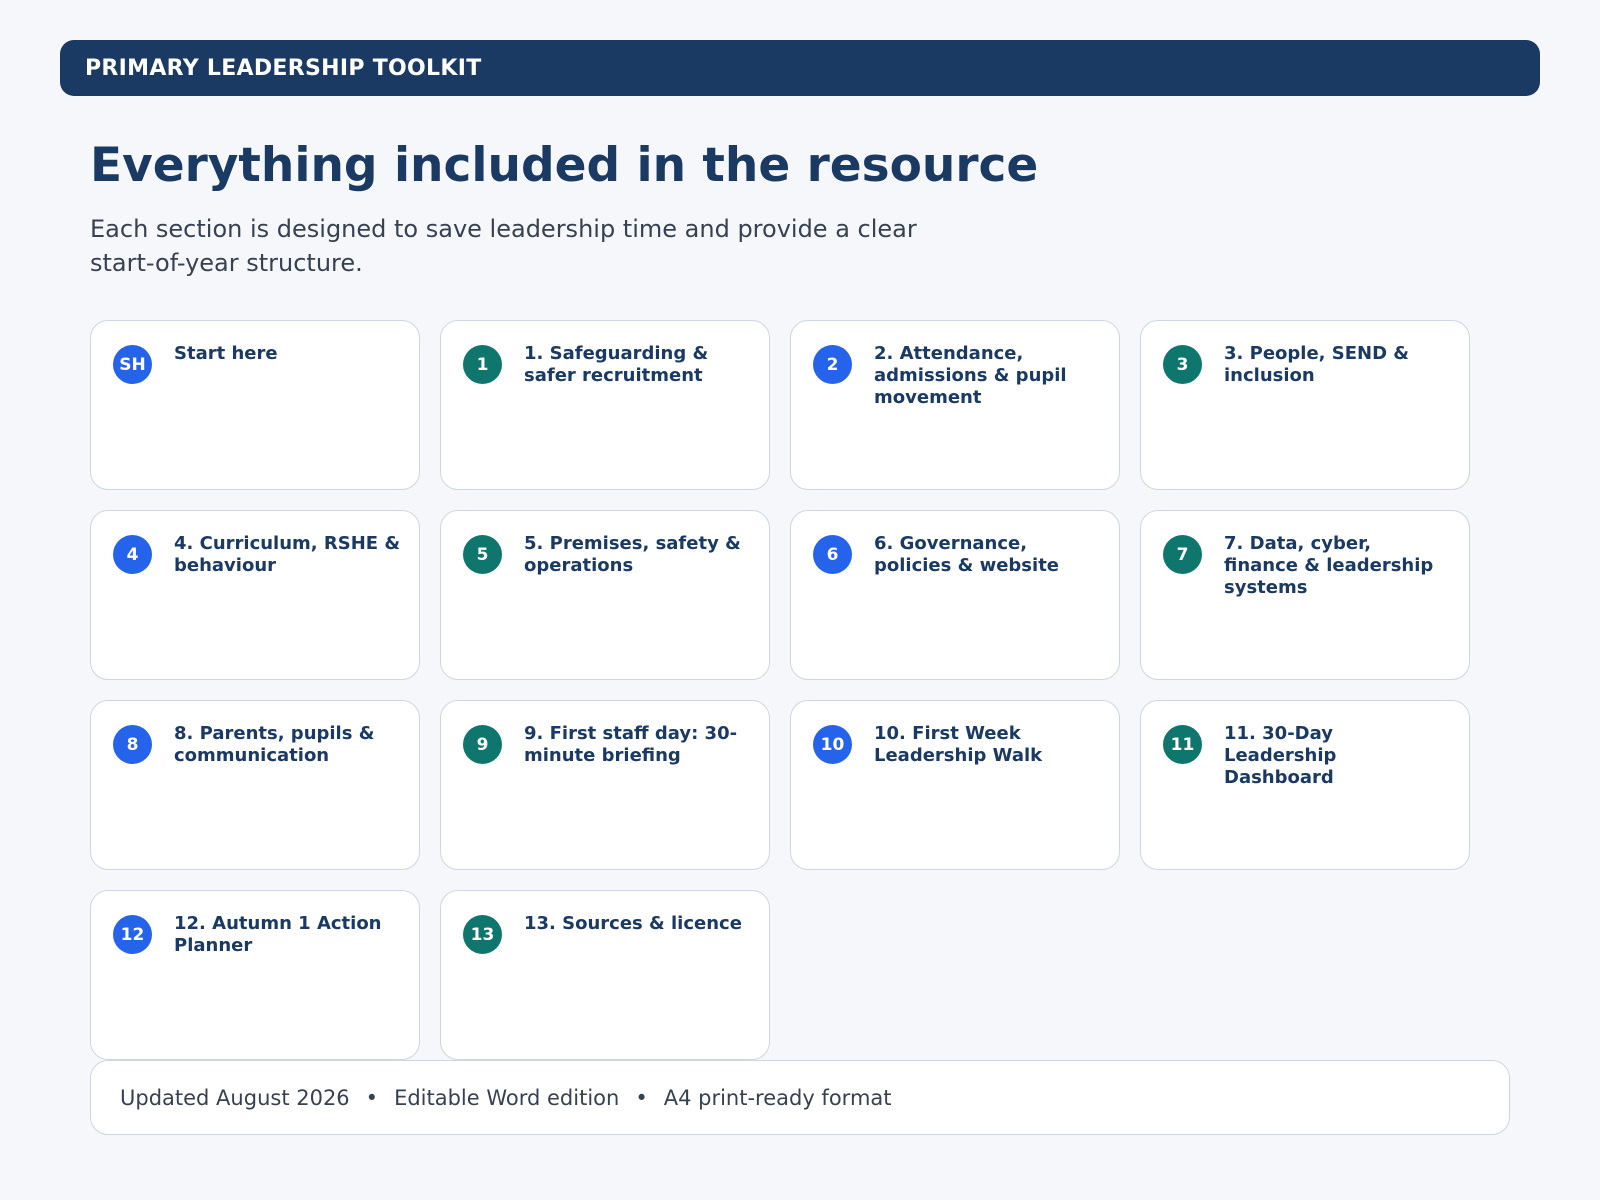  Describe the element at coordinates (482, 744) in the screenshot. I see `card-badge: 9` at that location.